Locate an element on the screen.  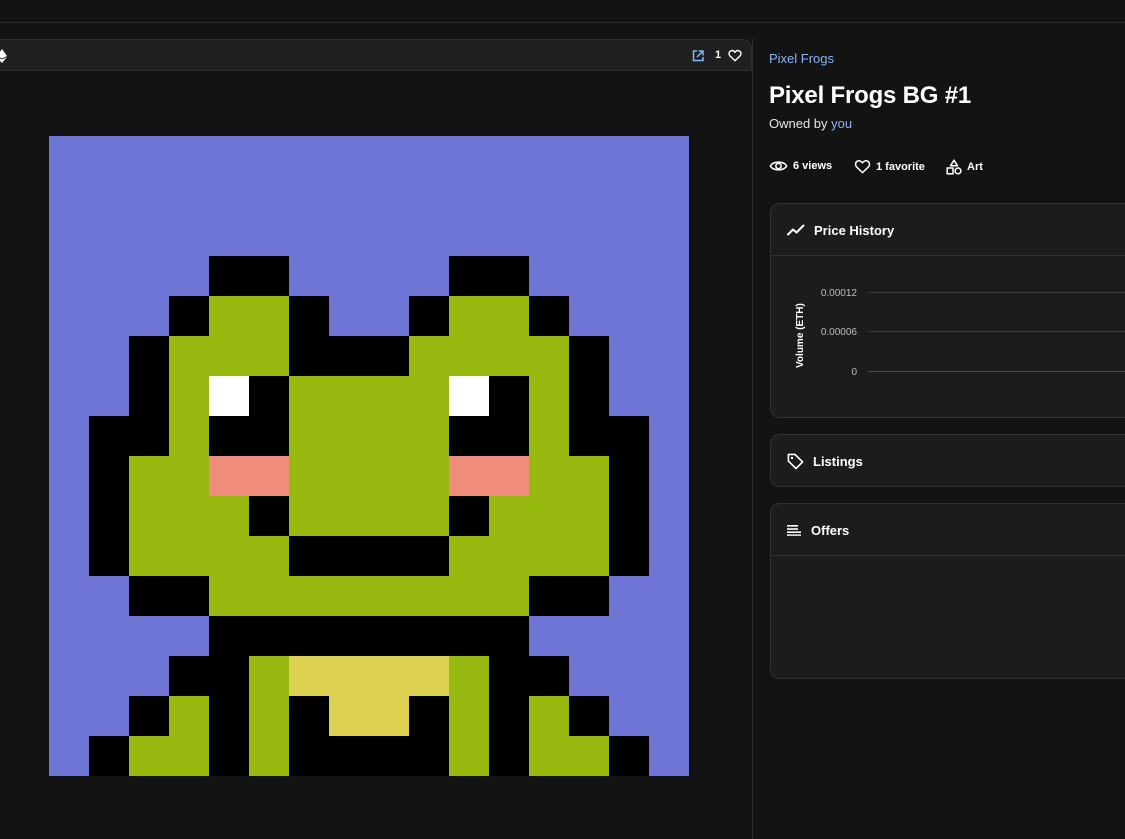
price-history-header: Price History is located at coordinates (948, 230).